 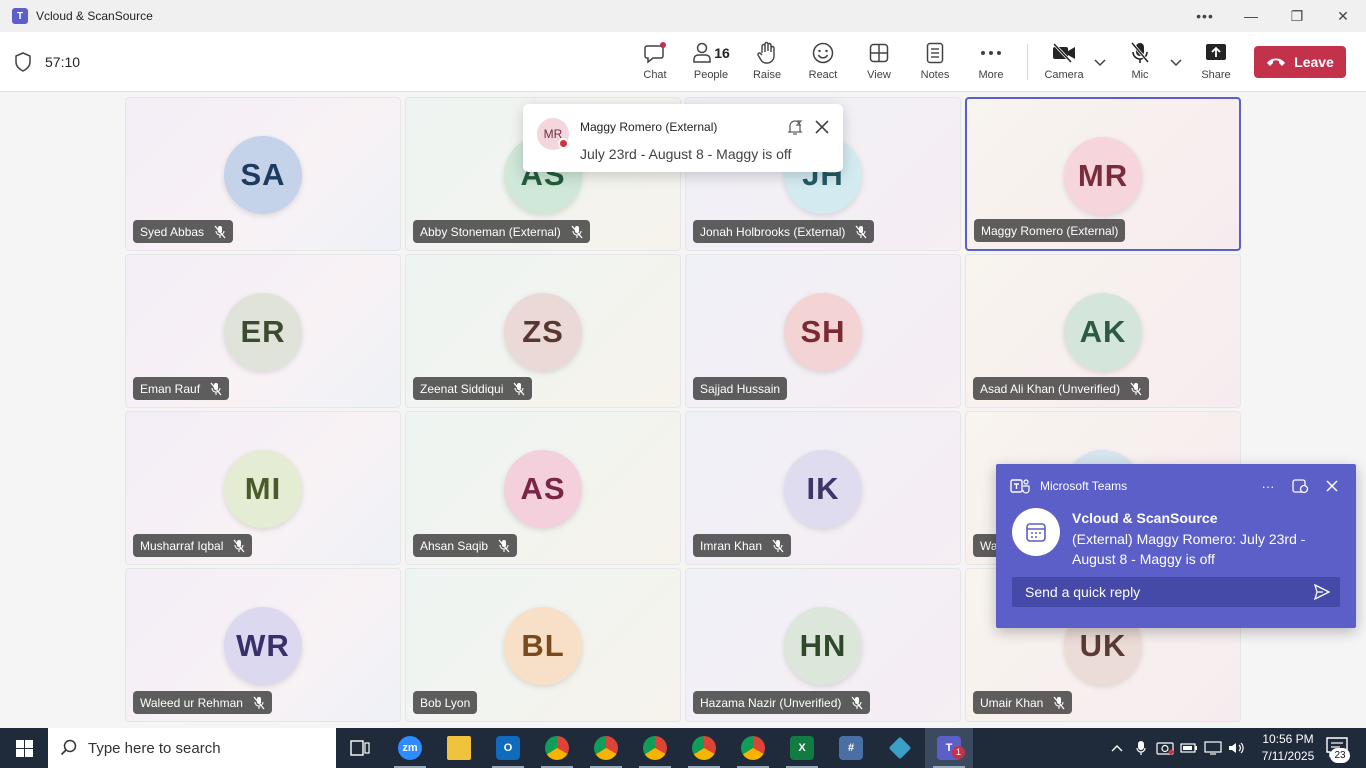 I want to click on participant-name: Waleed ur Rehman, so click(x=191, y=702).